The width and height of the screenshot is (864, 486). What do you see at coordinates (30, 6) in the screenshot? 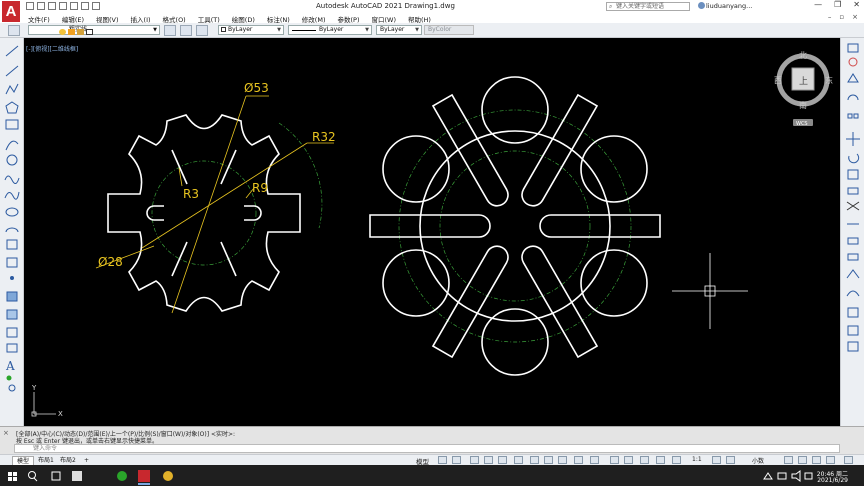
I see `new-file-icon` at bounding box center [30, 6].